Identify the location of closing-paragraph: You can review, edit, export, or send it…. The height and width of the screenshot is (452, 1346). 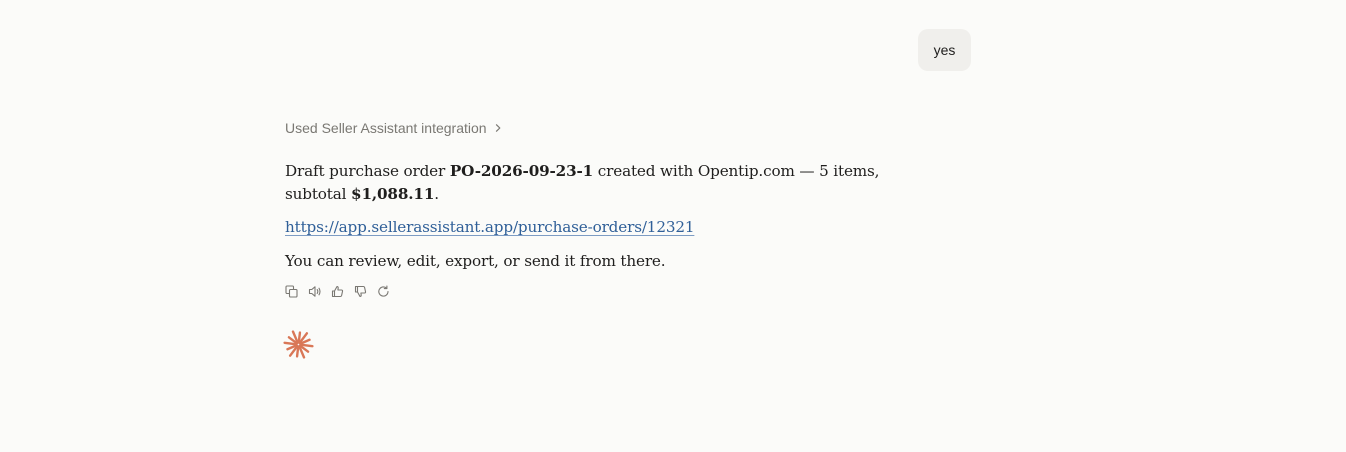
(475, 261).